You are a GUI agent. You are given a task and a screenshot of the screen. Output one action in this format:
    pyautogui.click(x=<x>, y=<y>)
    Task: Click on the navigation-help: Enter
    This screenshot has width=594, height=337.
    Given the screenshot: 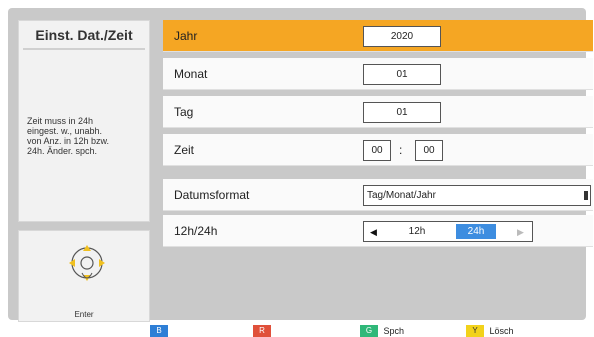 What is the action you would take?
    pyautogui.click(x=84, y=276)
    